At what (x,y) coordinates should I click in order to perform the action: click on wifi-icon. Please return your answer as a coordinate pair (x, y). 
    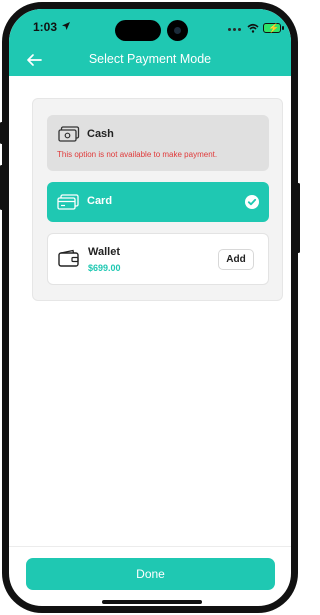
    Looking at the image, I should click on (253, 28).